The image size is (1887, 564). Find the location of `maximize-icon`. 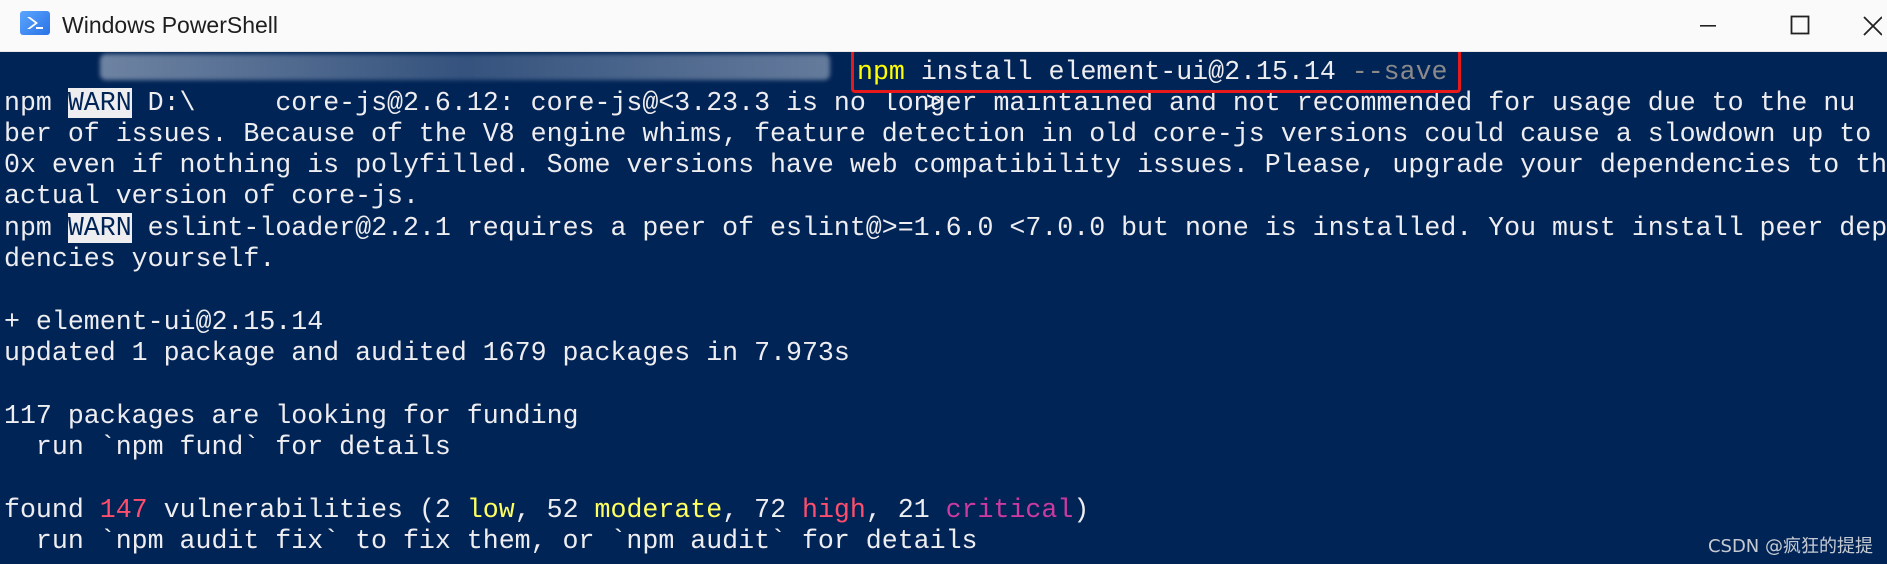

maximize-icon is located at coordinates (1800, 25).